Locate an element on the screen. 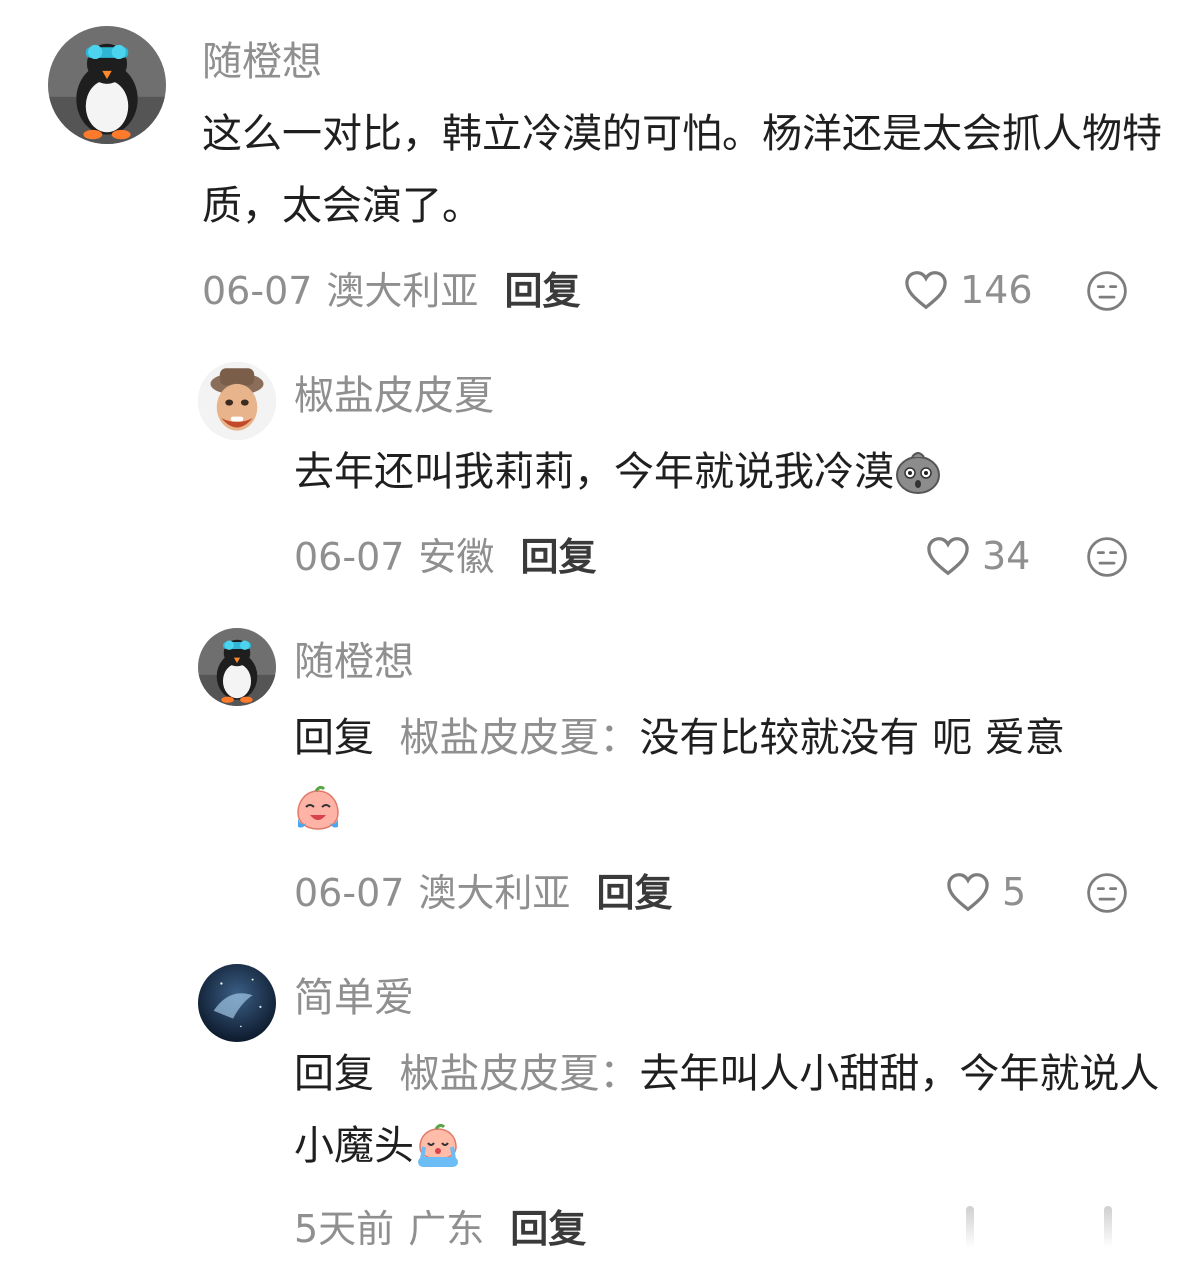 This screenshot has width=1200, height=1281. like-count: 146 is located at coordinates (996, 290).